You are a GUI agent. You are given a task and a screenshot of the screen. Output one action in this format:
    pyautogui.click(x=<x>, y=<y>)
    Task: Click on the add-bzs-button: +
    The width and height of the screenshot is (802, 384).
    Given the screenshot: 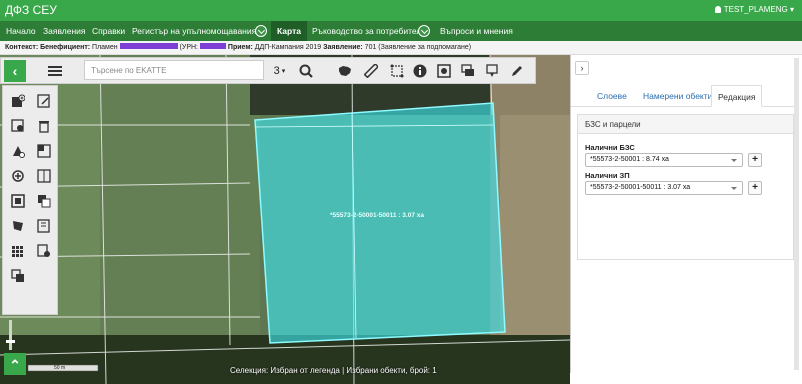 What is the action you would take?
    pyautogui.click(x=755, y=160)
    